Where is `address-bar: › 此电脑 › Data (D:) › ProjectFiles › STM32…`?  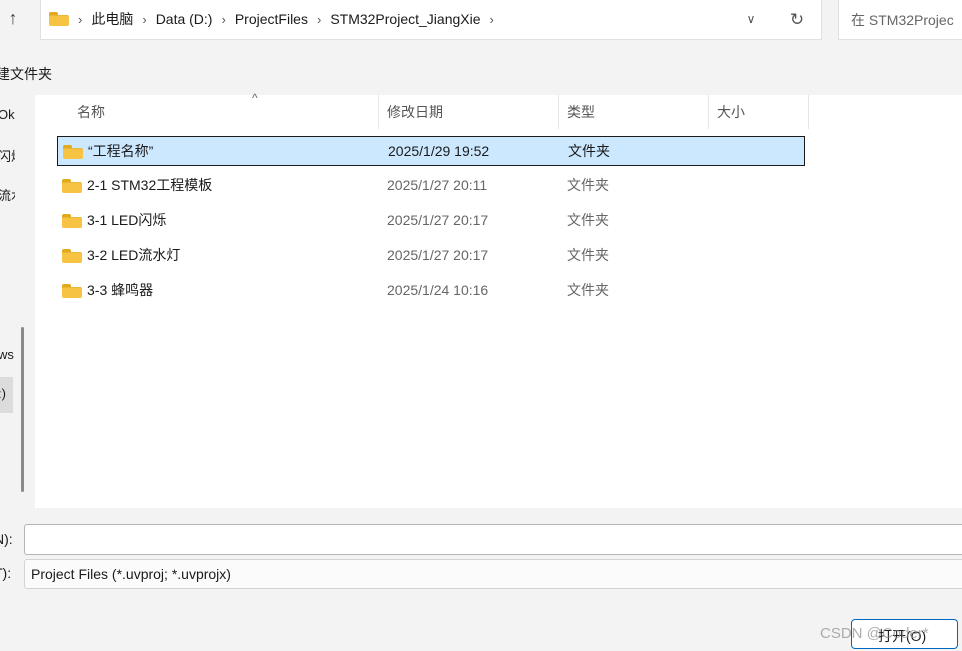 address-bar: › 此电脑 › Data (D:) › ProjectFiles › STM32… is located at coordinates (431, 20).